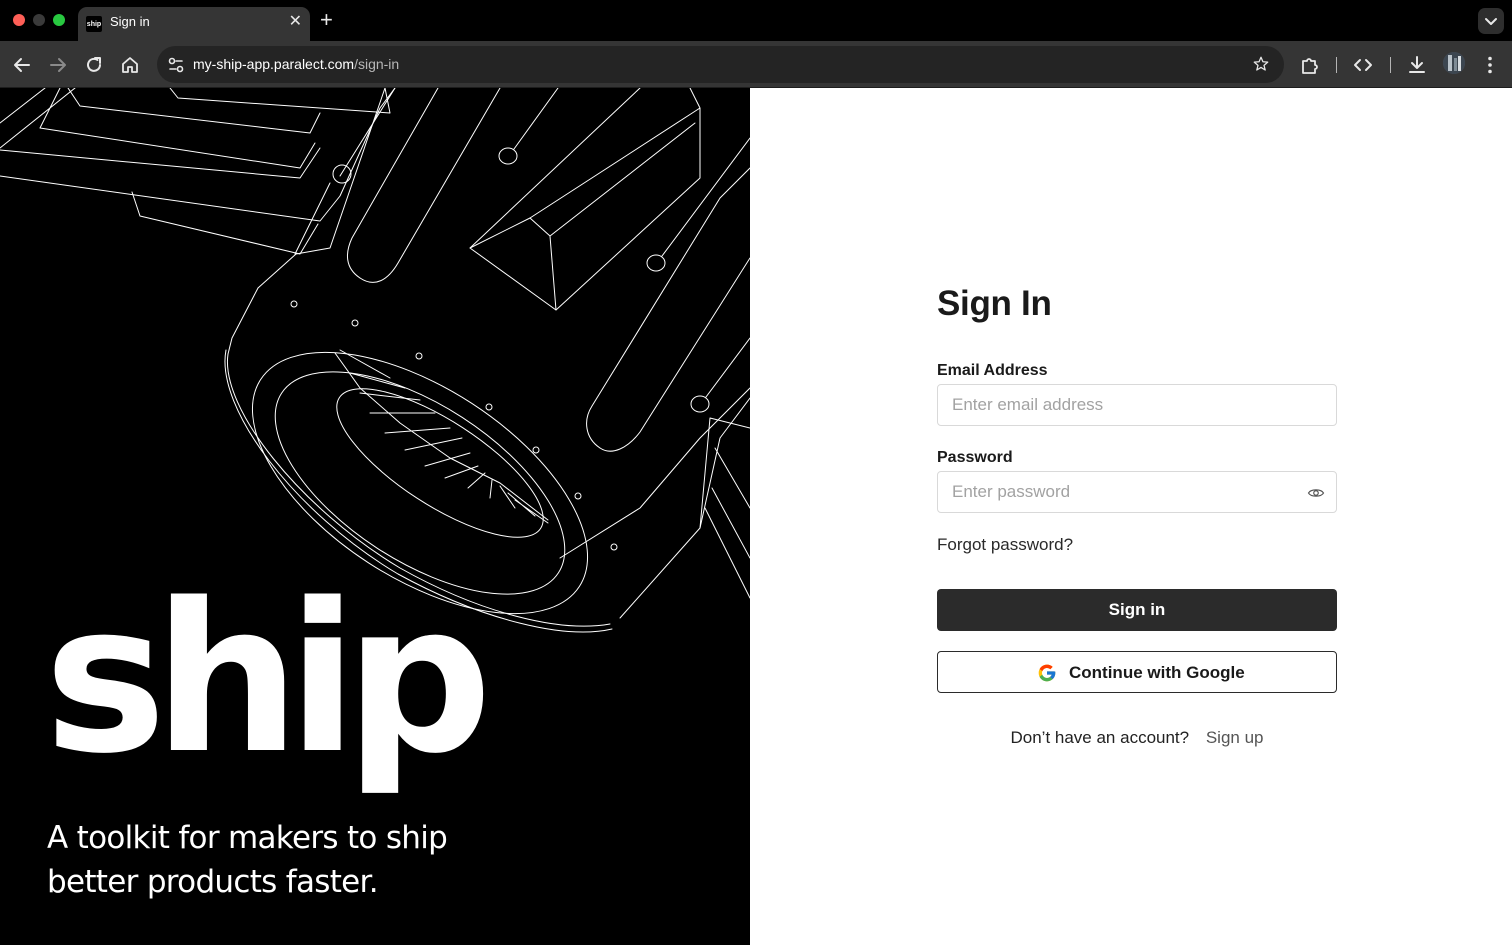 This screenshot has width=1512, height=945. I want to click on avatar-image-icon, so click(1454, 63).